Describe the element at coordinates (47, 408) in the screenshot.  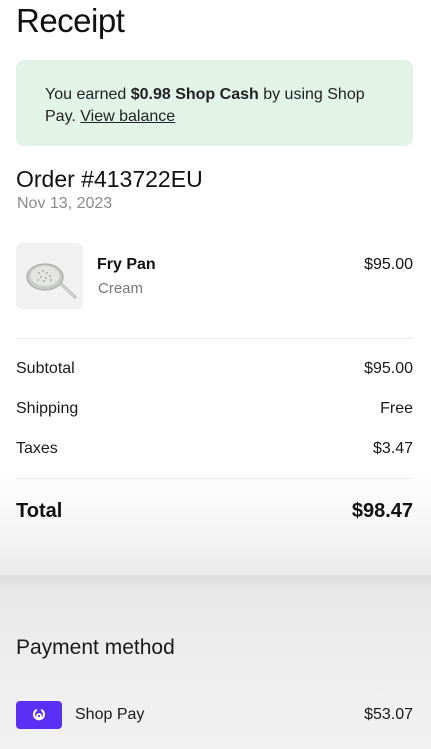
I see `shipping-label: Shipping` at that location.